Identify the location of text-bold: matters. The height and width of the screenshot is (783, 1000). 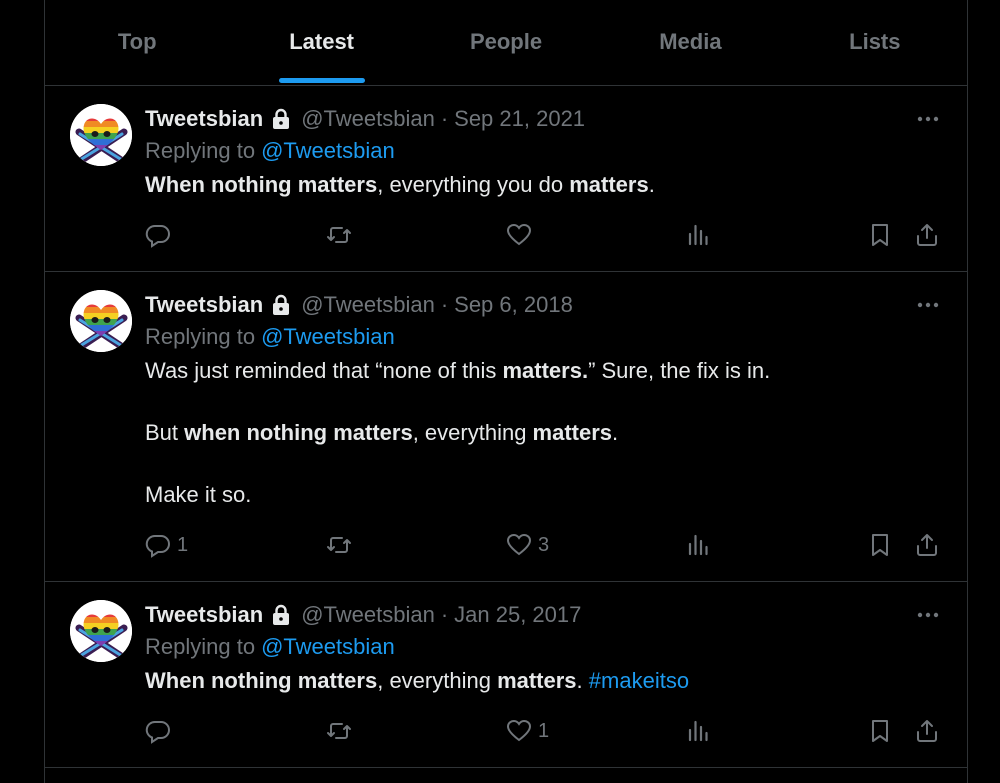
(537, 680).